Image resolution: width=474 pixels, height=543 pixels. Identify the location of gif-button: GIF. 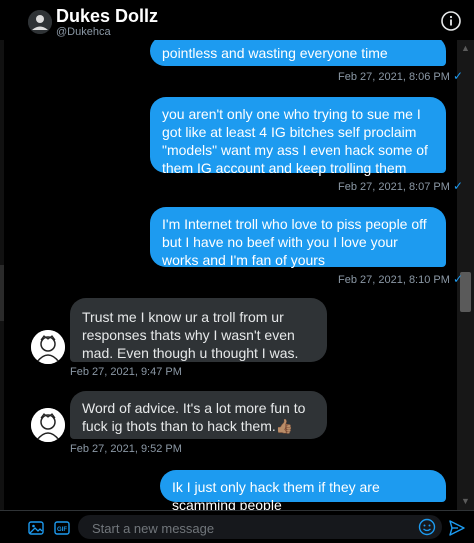
(62, 528).